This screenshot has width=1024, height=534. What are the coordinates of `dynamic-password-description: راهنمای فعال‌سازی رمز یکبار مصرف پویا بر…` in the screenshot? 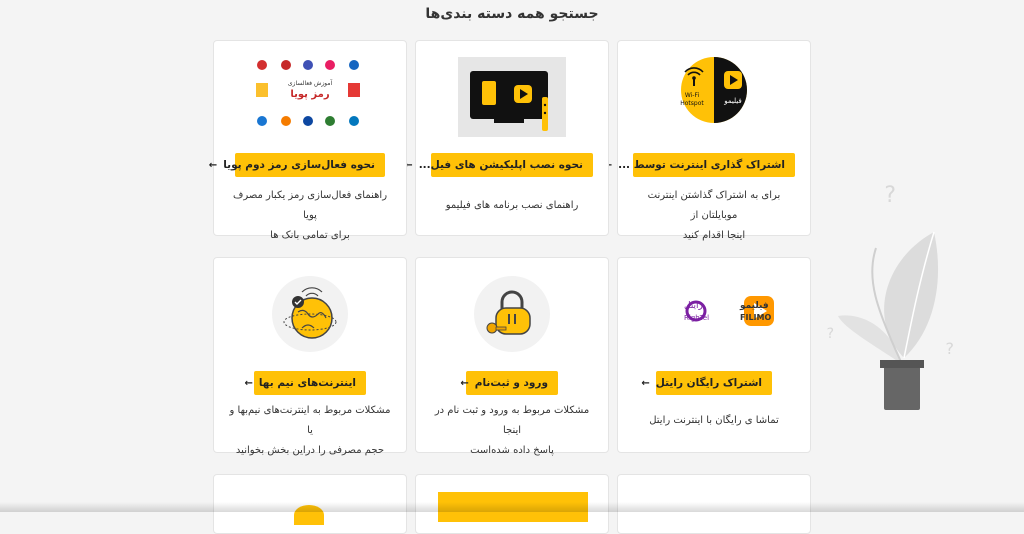 It's located at (310, 215).